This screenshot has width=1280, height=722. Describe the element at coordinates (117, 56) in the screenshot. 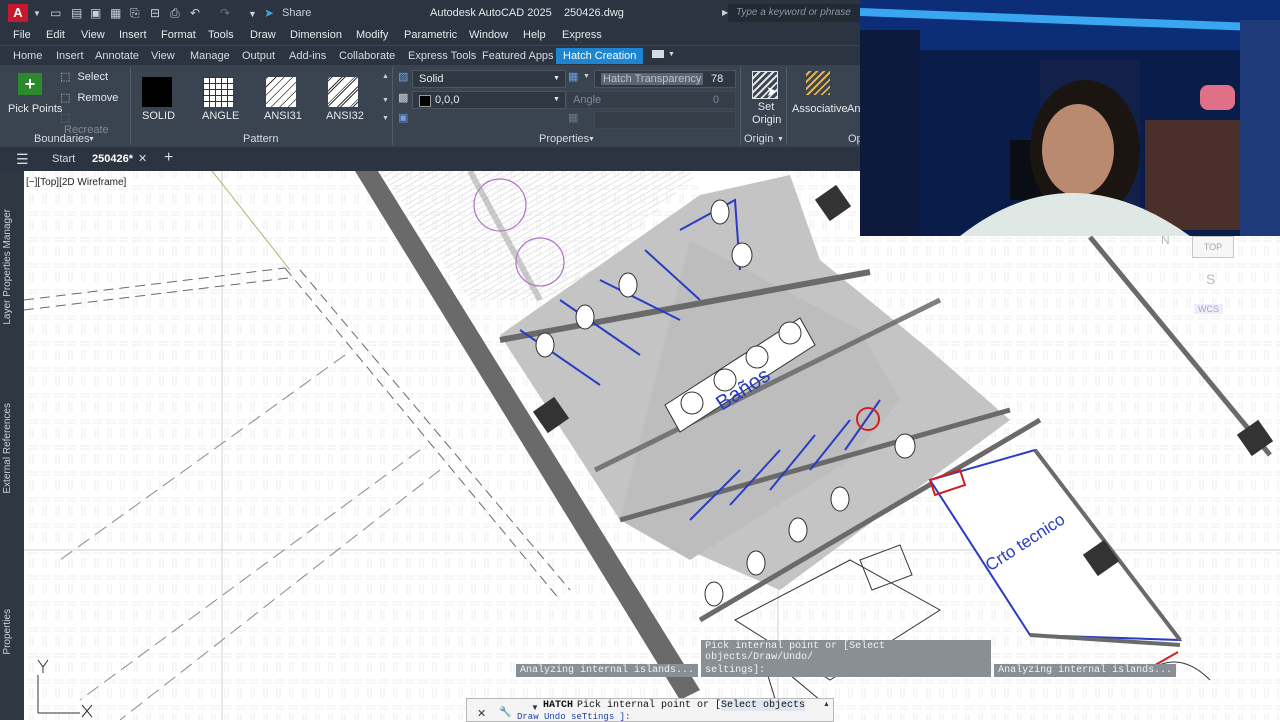

I see `tab-annotate: Annotate` at that location.